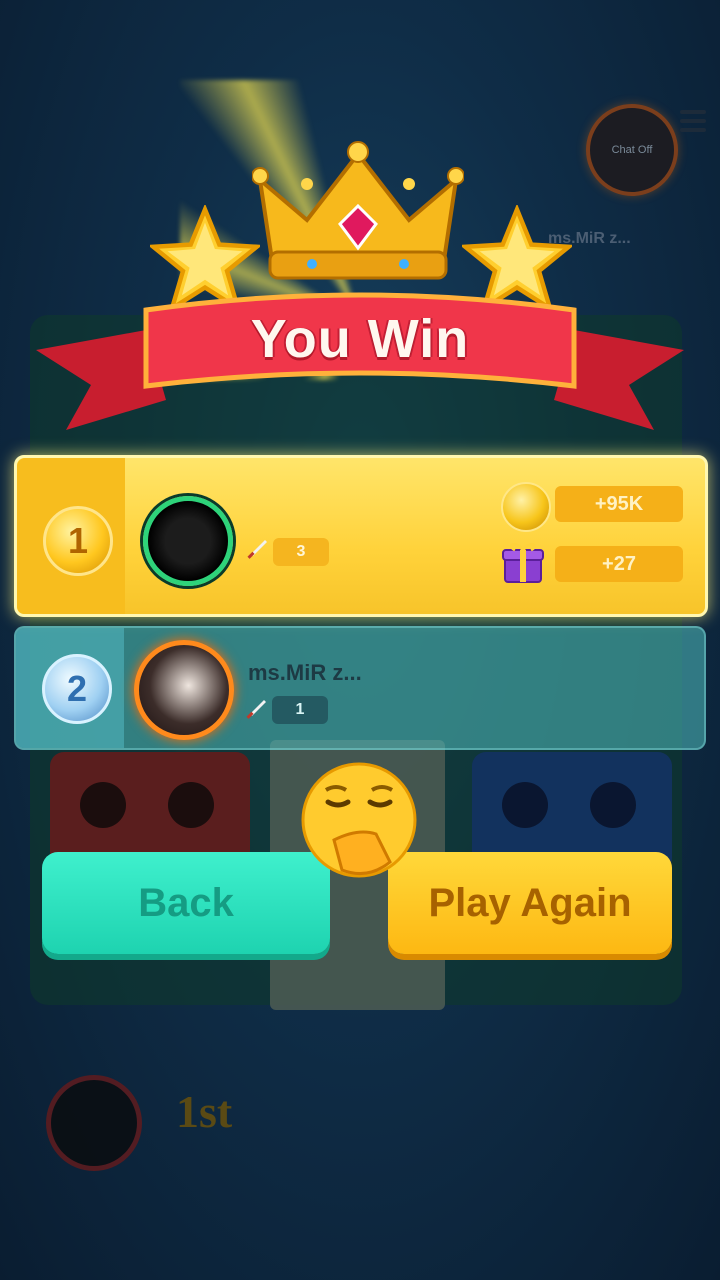 The image size is (720, 1280). What do you see at coordinates (204, 1111) in the screenshot?
I see `place-label: 1st` at bounding box center [204, 1111].